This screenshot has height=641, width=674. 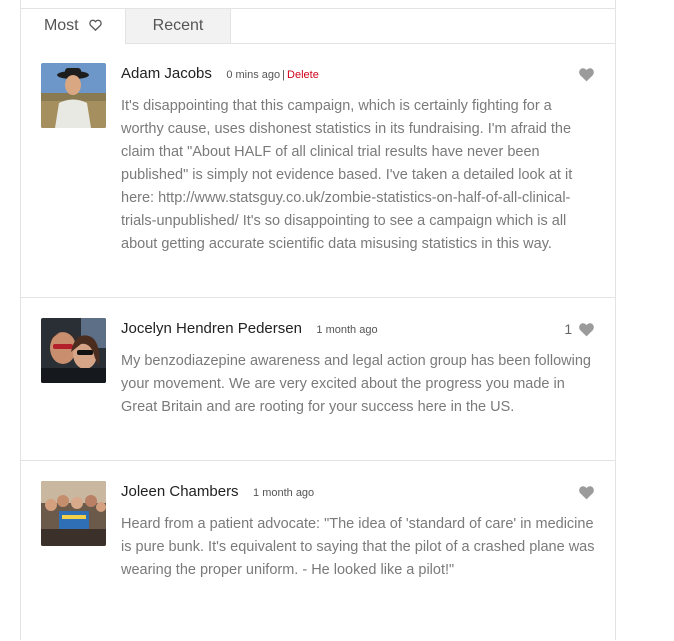 What do you see at coordinates (568, 329) in the screenshot?
I see `like-count: 1` at bounding box center [568, 329].